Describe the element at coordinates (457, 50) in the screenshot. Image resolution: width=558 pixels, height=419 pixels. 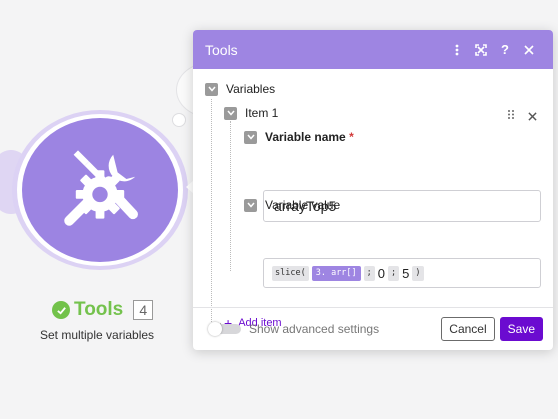
I see `more-vertical-icon` at that location.